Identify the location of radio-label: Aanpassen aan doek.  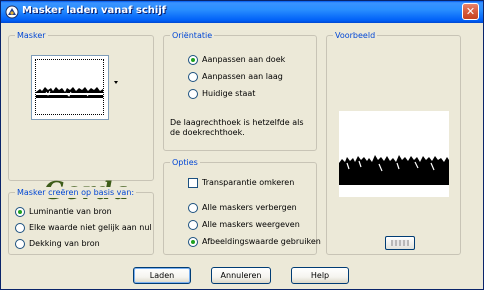
(244, 59).